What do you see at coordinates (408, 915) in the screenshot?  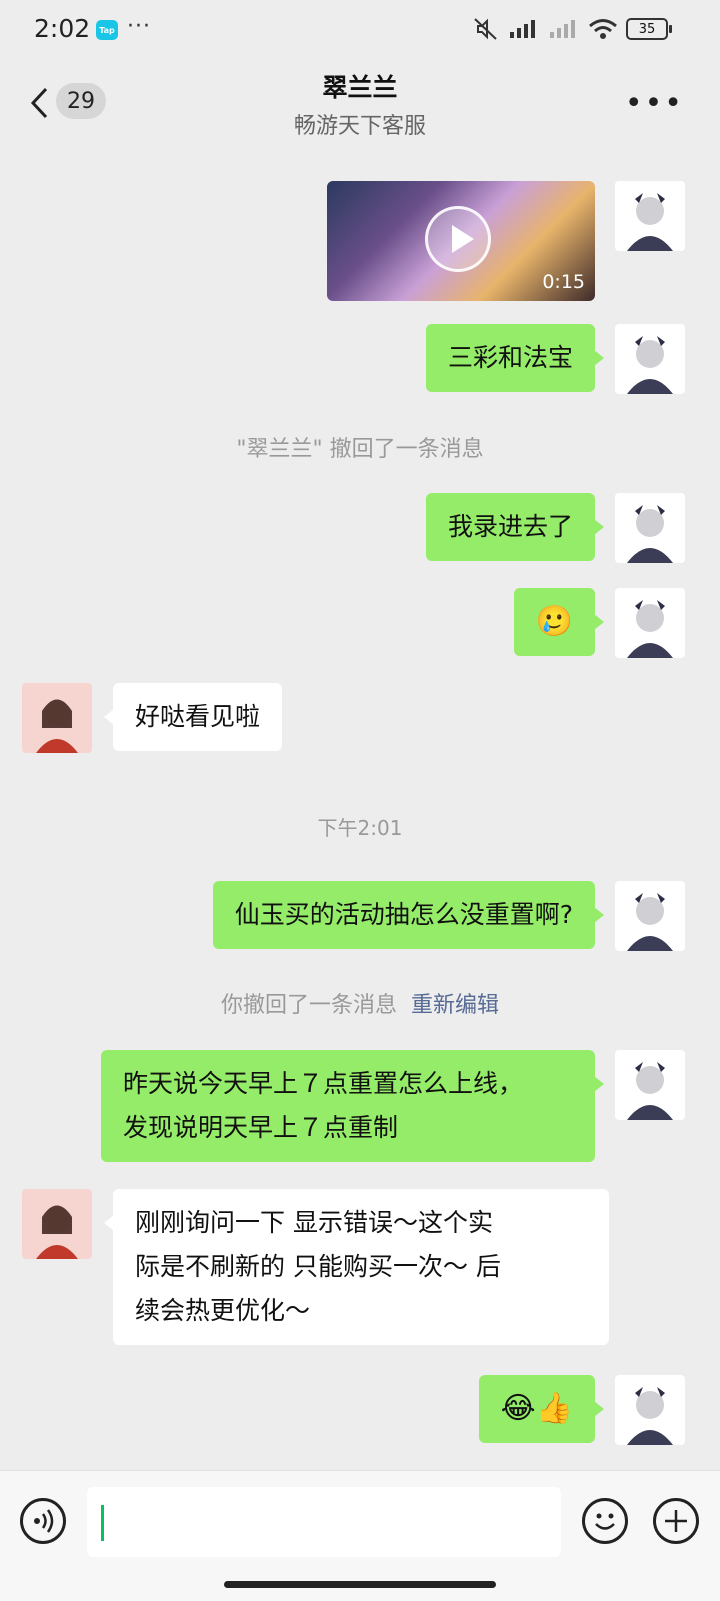 I see `message-bubble: 仙玉买的活动抽怎么没重置啊?` at bounding box center [408, 915].